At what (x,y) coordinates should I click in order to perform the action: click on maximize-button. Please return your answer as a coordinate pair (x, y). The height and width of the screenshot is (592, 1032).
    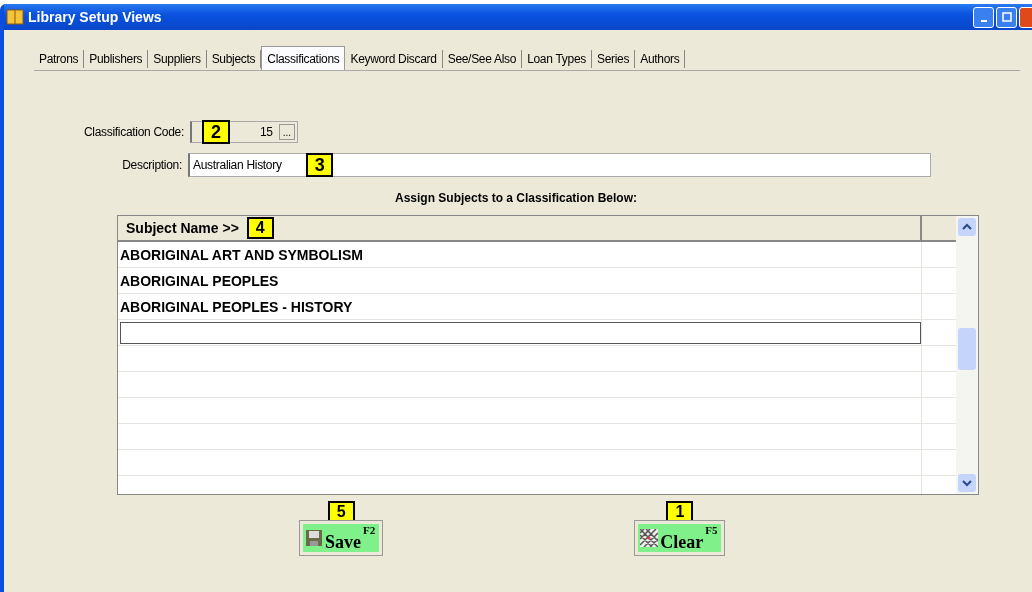
    Looking at the image, I should click on (1006, 17).